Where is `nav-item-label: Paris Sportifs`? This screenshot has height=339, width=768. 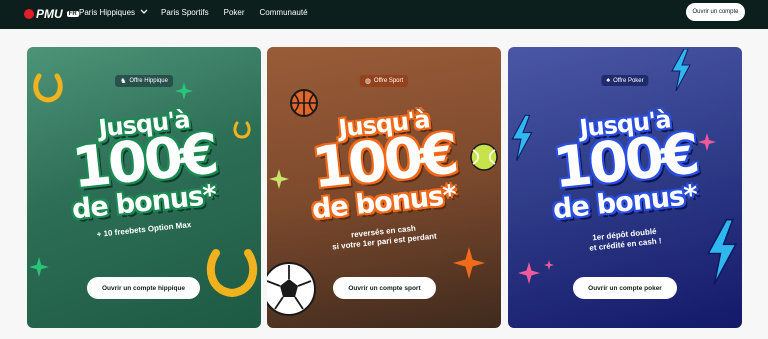
nav-item-label: Paris Sportifs is located at coordinates (185, 12).